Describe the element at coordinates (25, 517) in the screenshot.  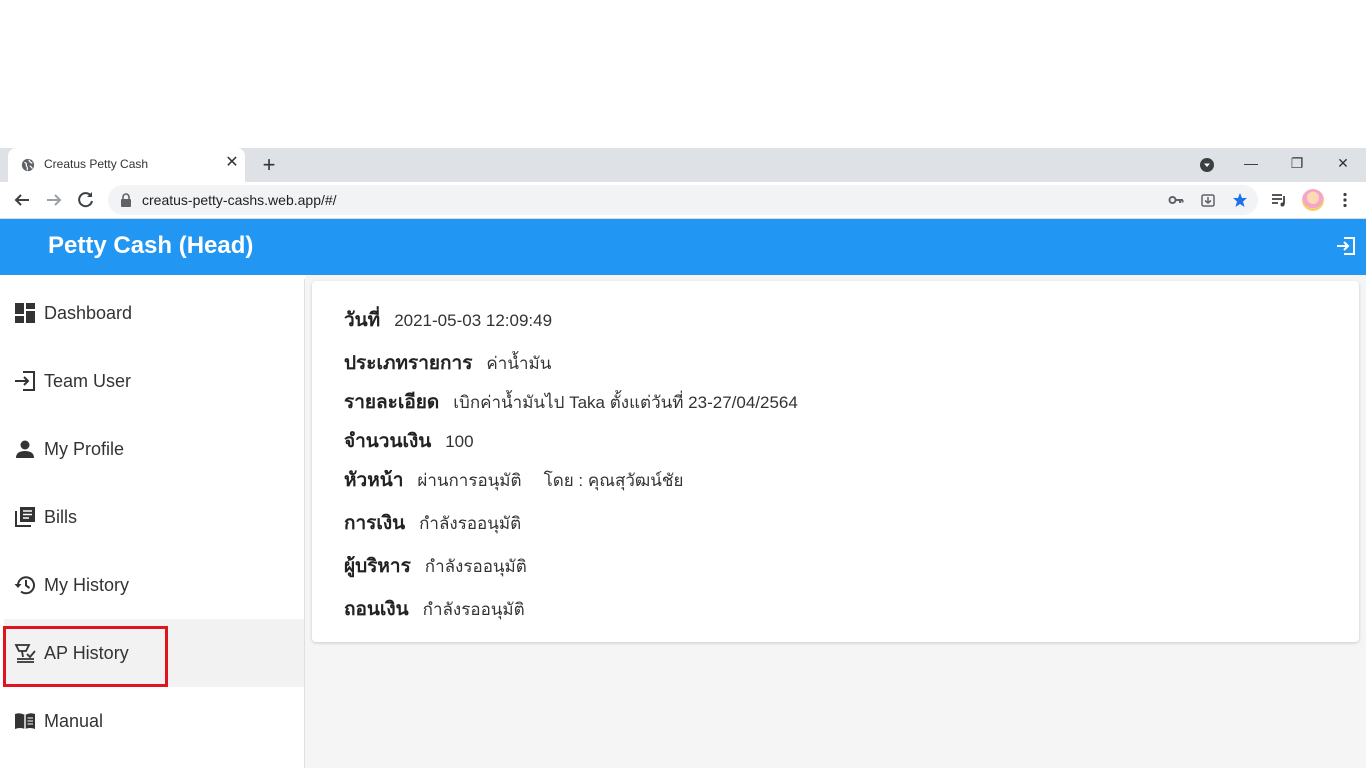
I see `library-books-icon` at that location.